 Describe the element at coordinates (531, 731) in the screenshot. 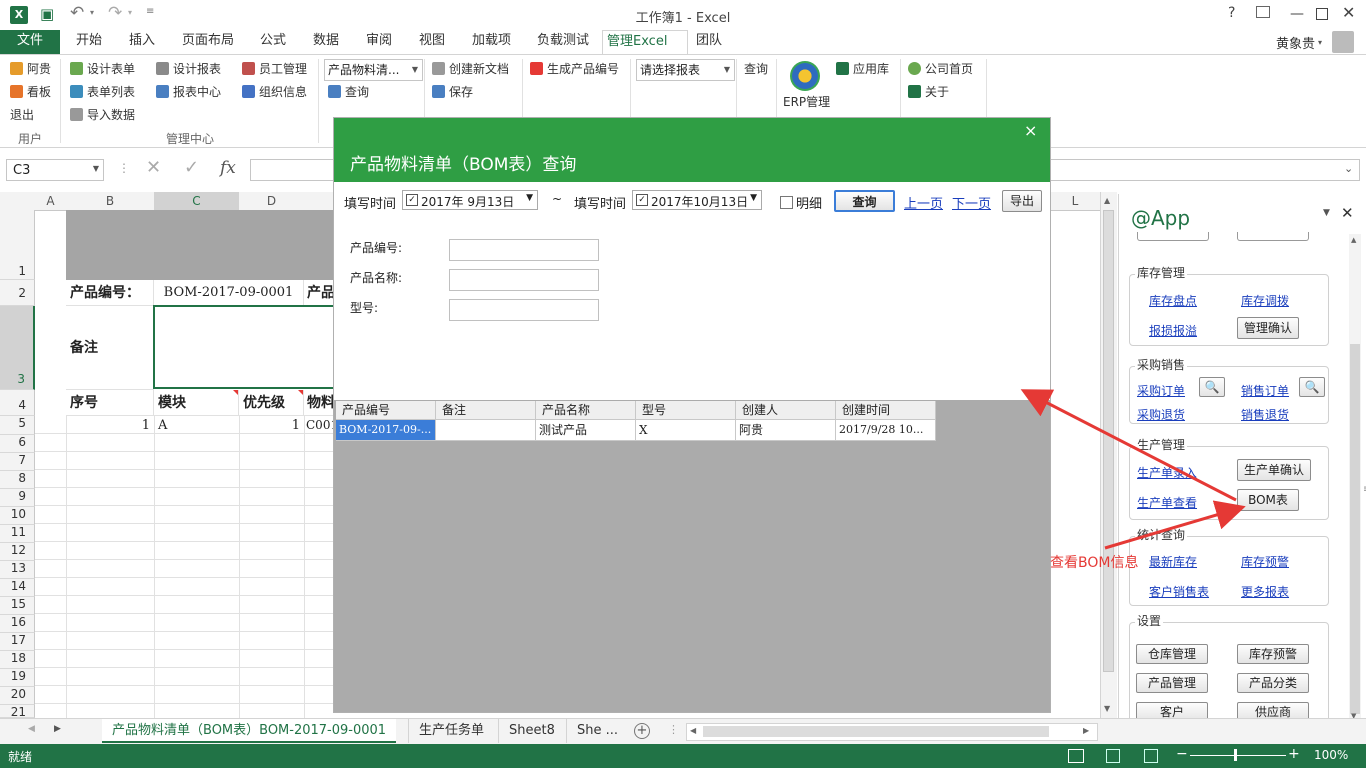

I see `sheet-tab-sheet8: Sheet8` at that location.